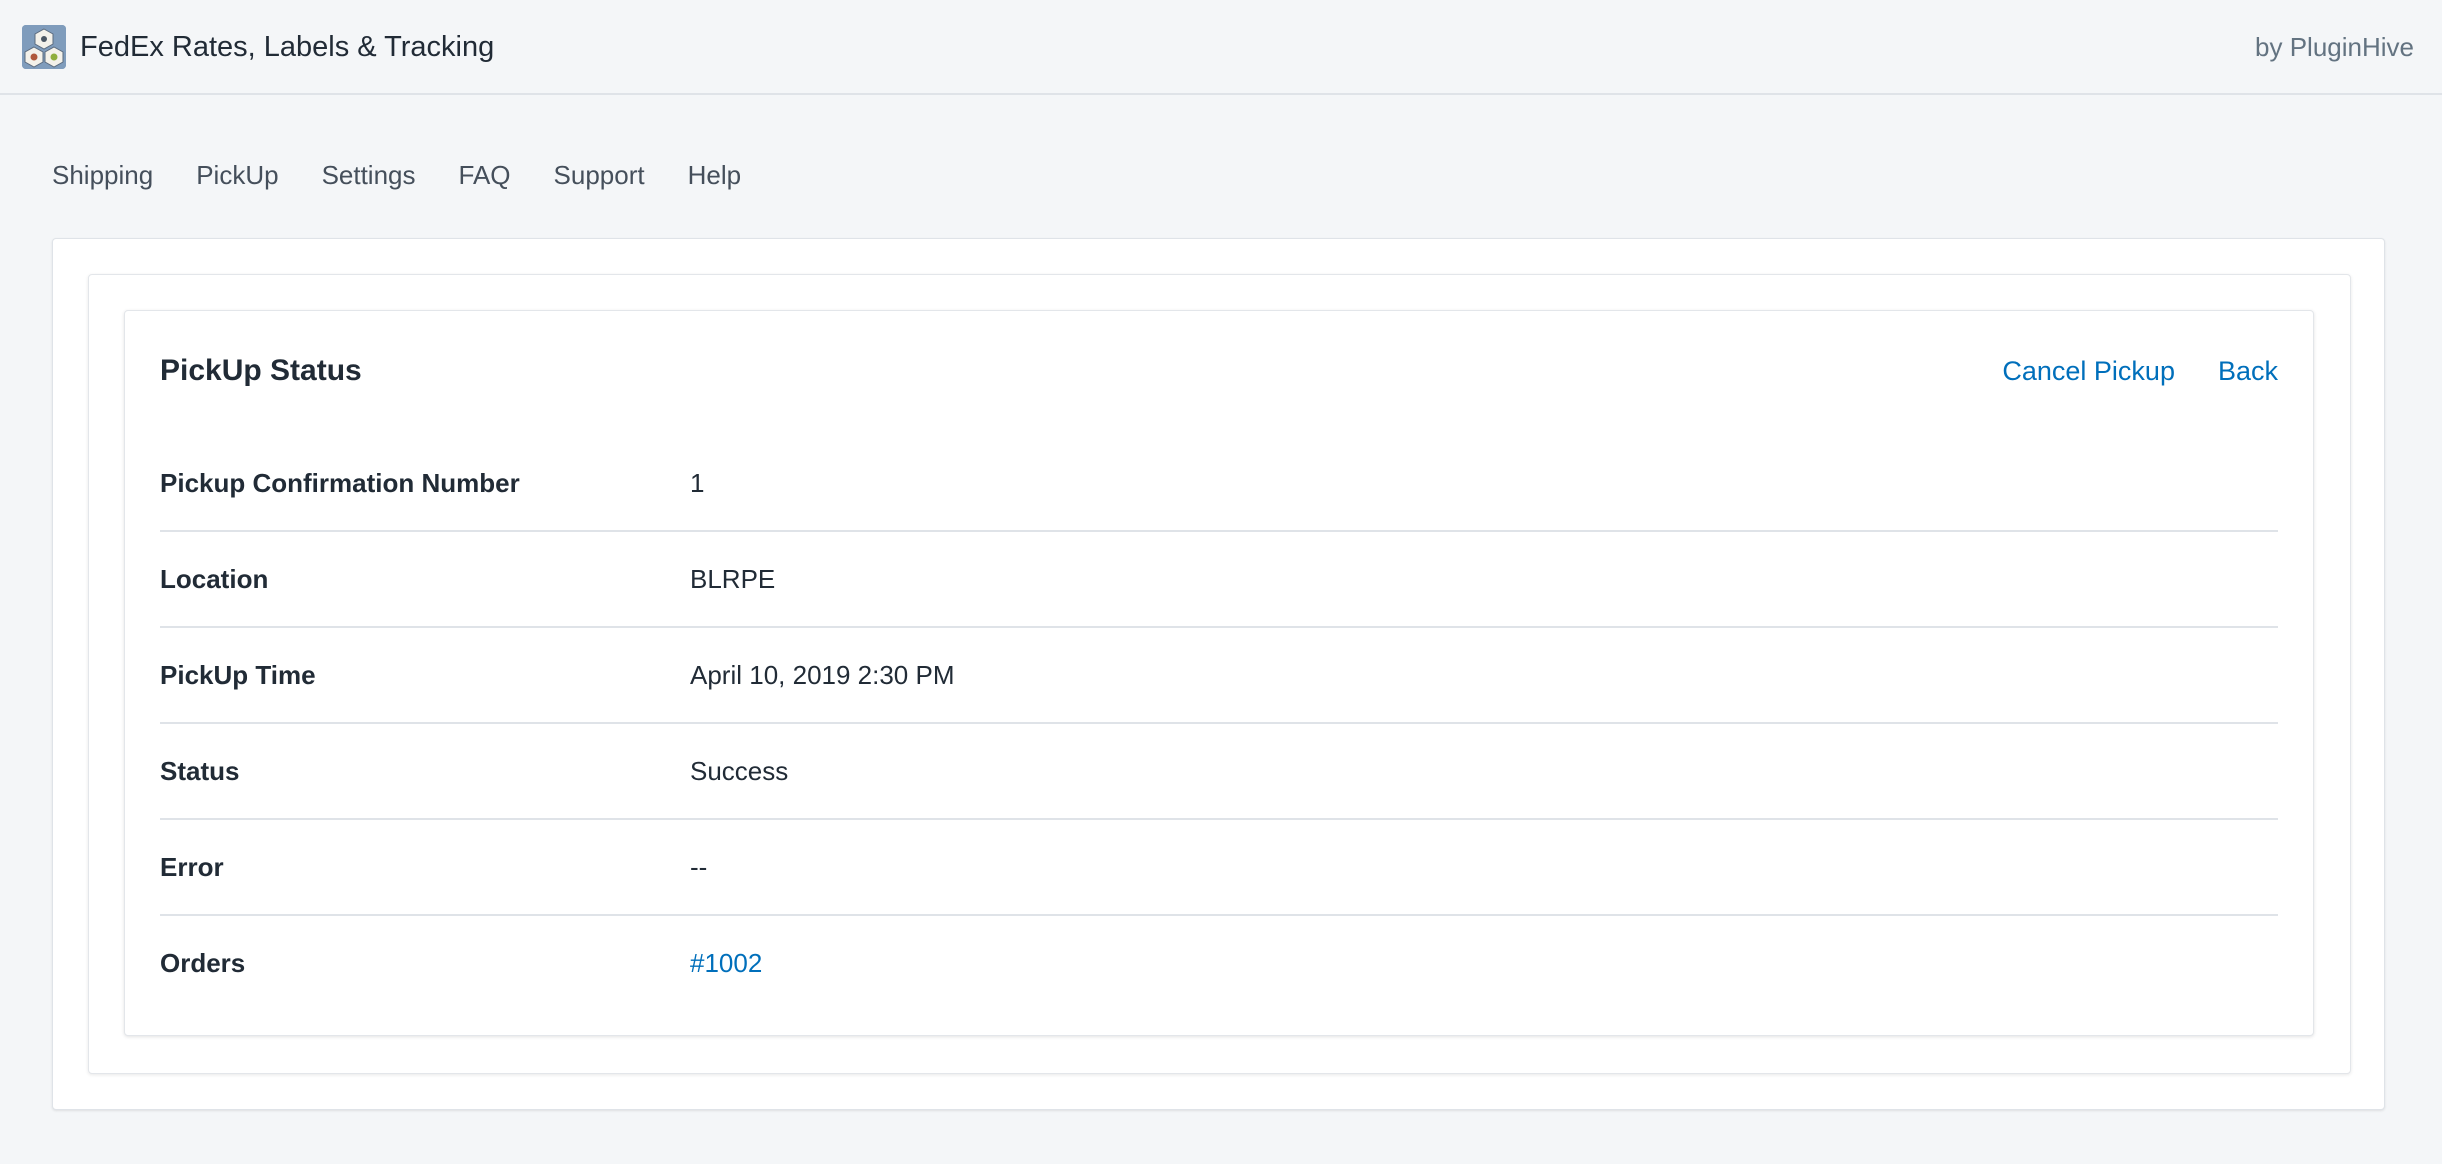  What do you see at coordinates (697, 483) in the screenshot?
I see `detail-value: 1` at bounding box center [697, 483].